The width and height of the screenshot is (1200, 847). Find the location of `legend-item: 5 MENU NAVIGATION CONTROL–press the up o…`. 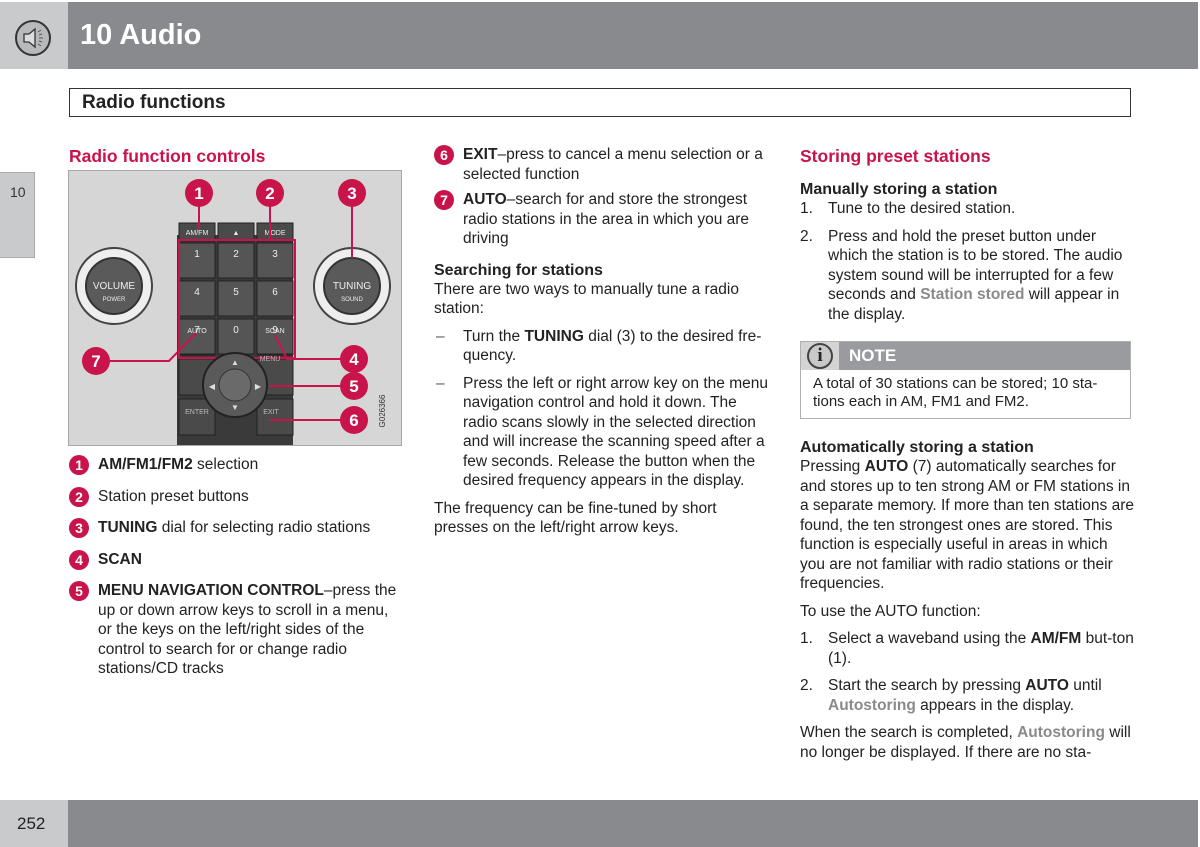

legend-item: 5 MENU NAVIGATION CONTROL–press the up o… is located at coordinates (236, 630).